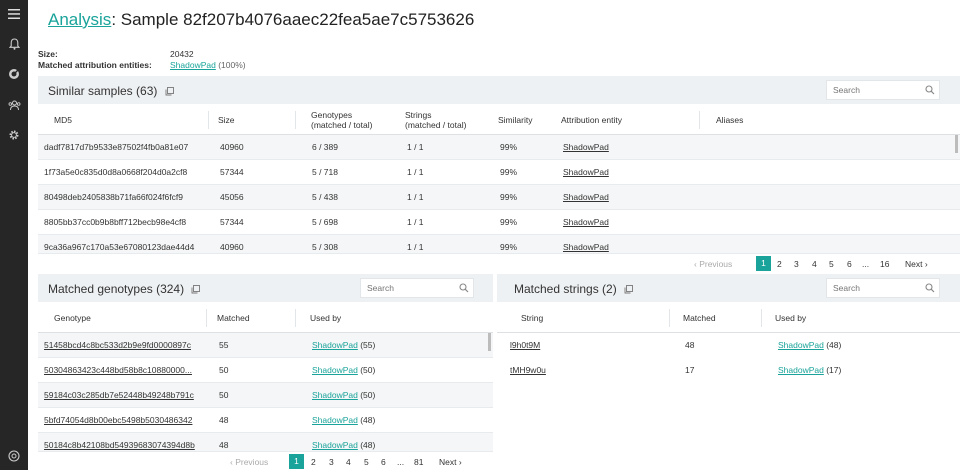 The height and width of the screenshot is (470, 960). I want to click on similar-scrollbar, so click(956, 144).